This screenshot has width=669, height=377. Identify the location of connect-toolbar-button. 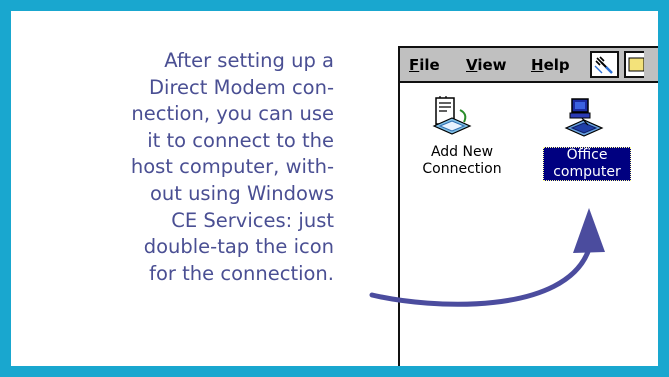
(604, 64).